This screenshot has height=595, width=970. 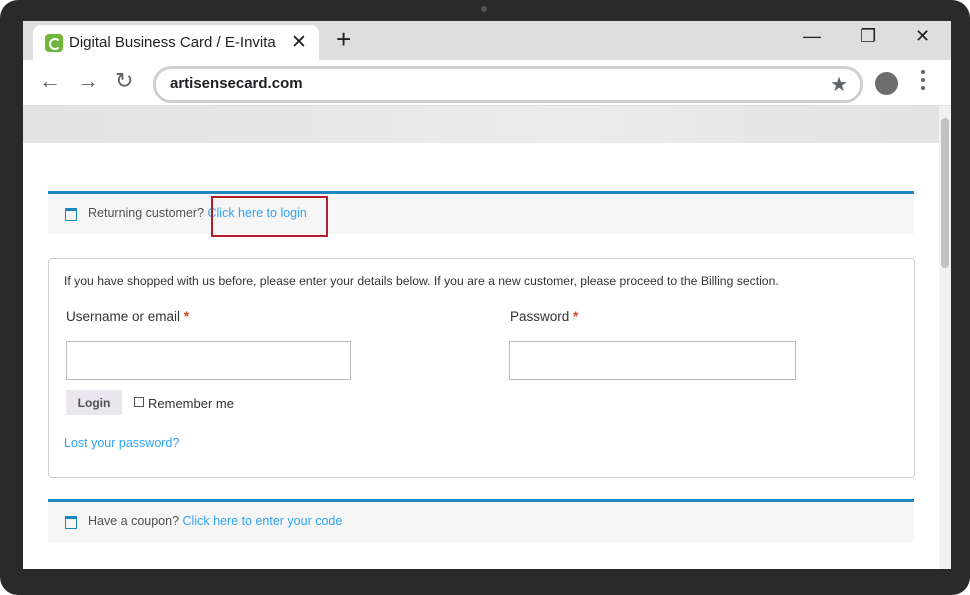 I want to click on password-label: Password *, so click(x=544, y=316).